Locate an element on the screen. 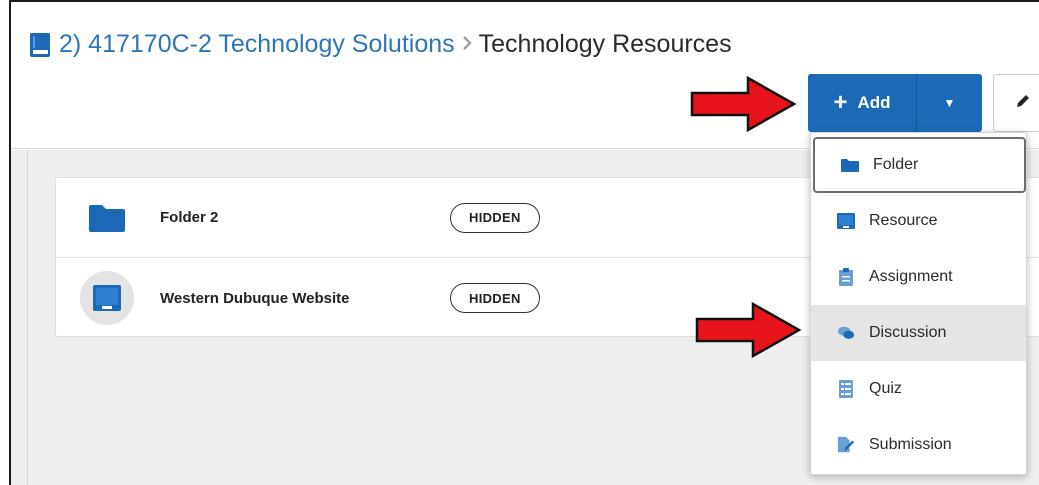  list-item-title: Western Dubuque Website is located at coordinates (254, 298).